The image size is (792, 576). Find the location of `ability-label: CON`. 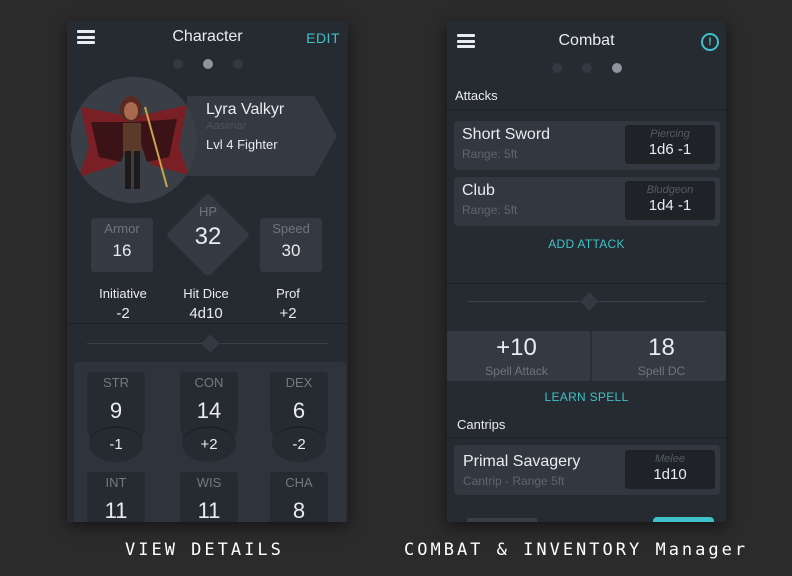

ability-label: CON is located at coordinates (209, 382).